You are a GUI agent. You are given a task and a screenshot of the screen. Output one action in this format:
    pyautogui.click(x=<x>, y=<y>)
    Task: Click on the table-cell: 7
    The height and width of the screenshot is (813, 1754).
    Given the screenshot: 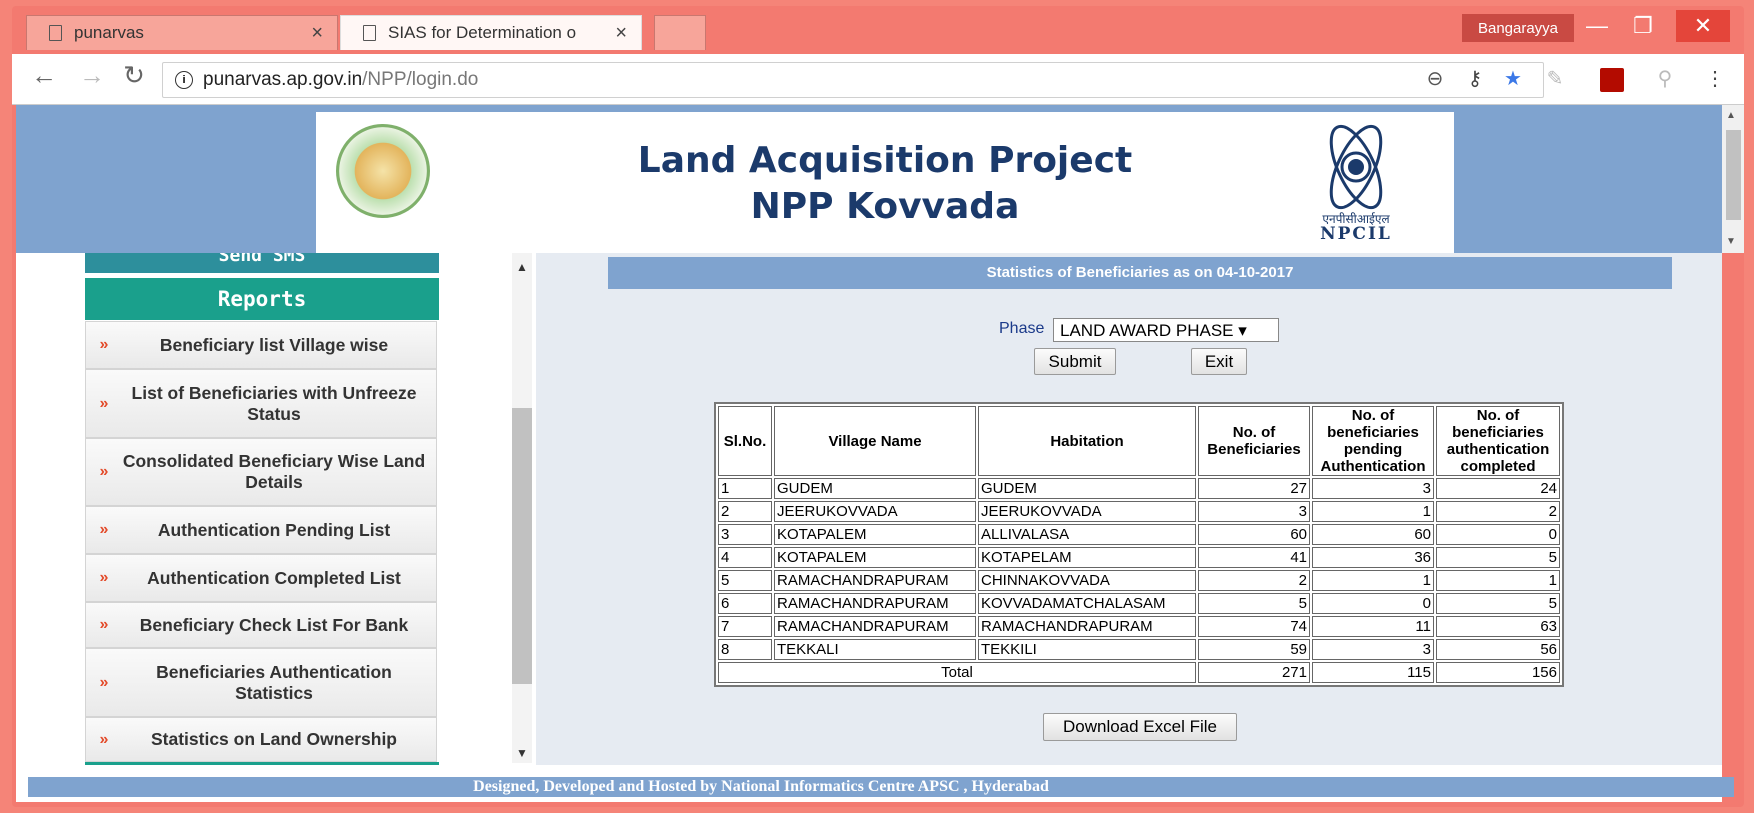 What is the action you would take?
    pyautogui.click(x=745, y=626)
    